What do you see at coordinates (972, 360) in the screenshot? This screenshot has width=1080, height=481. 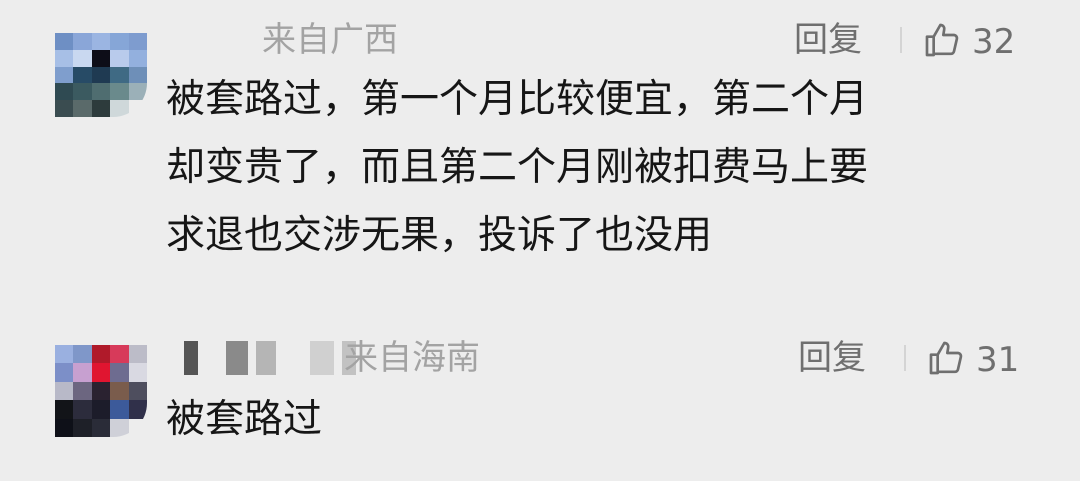 I see `like-button: 31` at bounding box center [972, 360].